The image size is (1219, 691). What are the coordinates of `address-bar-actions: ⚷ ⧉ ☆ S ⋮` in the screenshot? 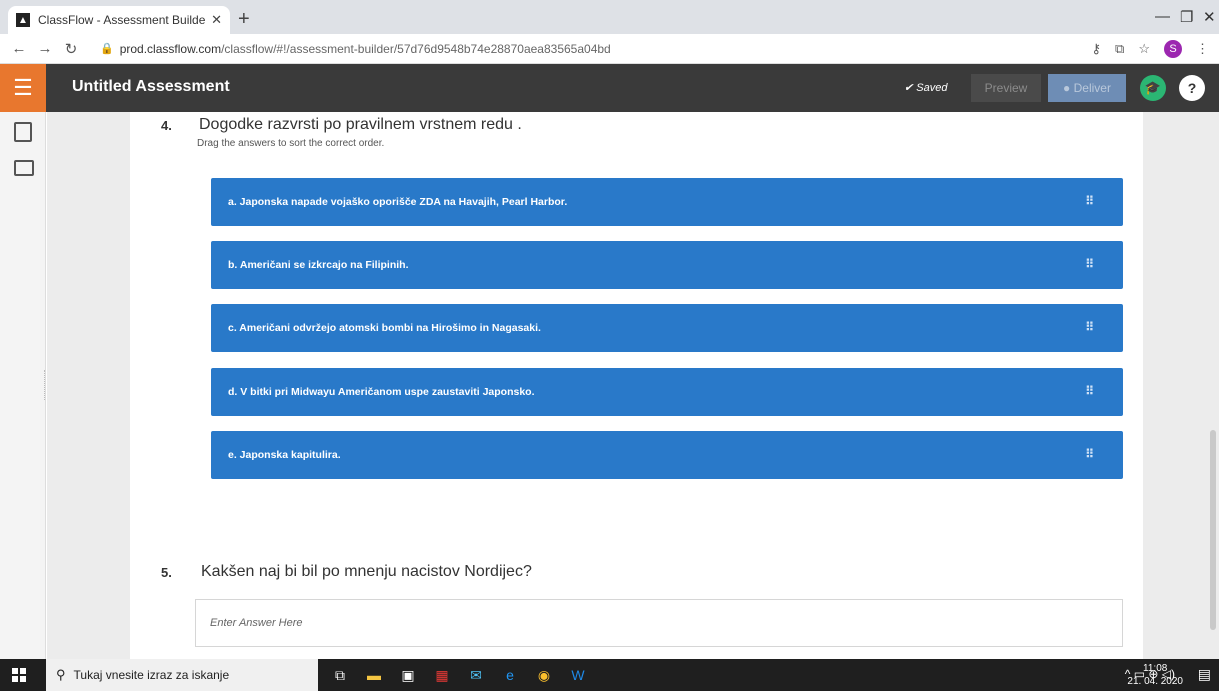 It's located at (1150, 49).